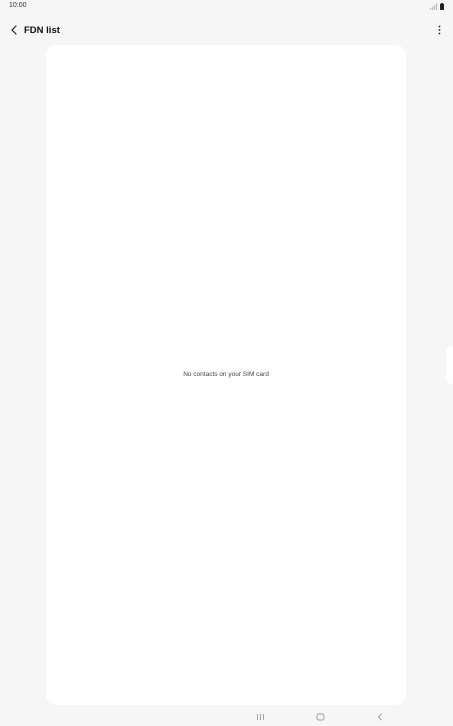 This screenshot has height=726, width=453. Describe the element at coordinates (18, 5) in the screenshot. I see `status-time: 10:00` at that location.